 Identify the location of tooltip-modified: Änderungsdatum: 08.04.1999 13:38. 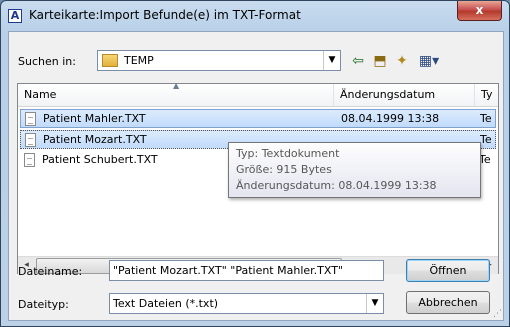
(336, 185).